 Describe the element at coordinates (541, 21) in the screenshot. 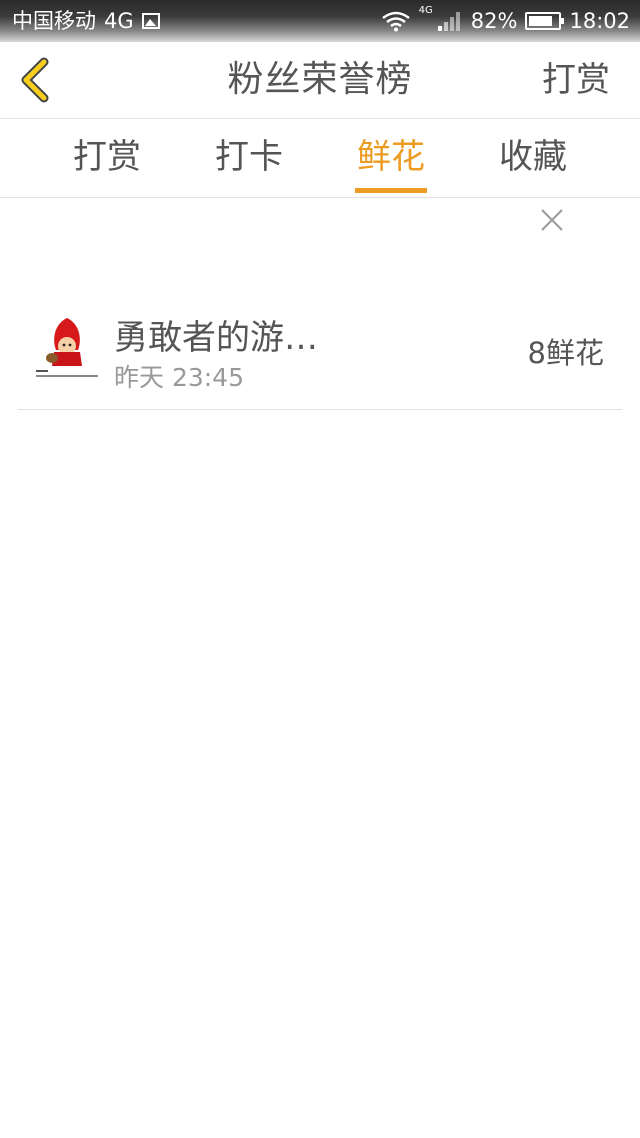

I see `battery-fill` at that location.